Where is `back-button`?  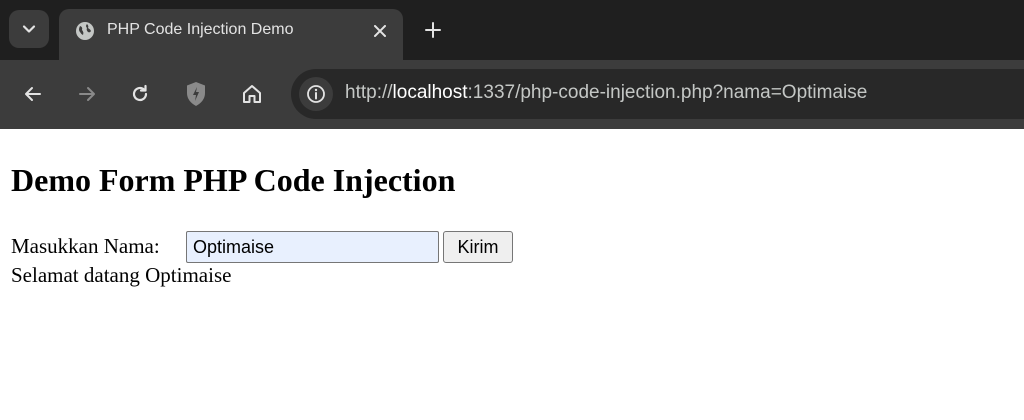 back-button is located at coordinates (33, 94).